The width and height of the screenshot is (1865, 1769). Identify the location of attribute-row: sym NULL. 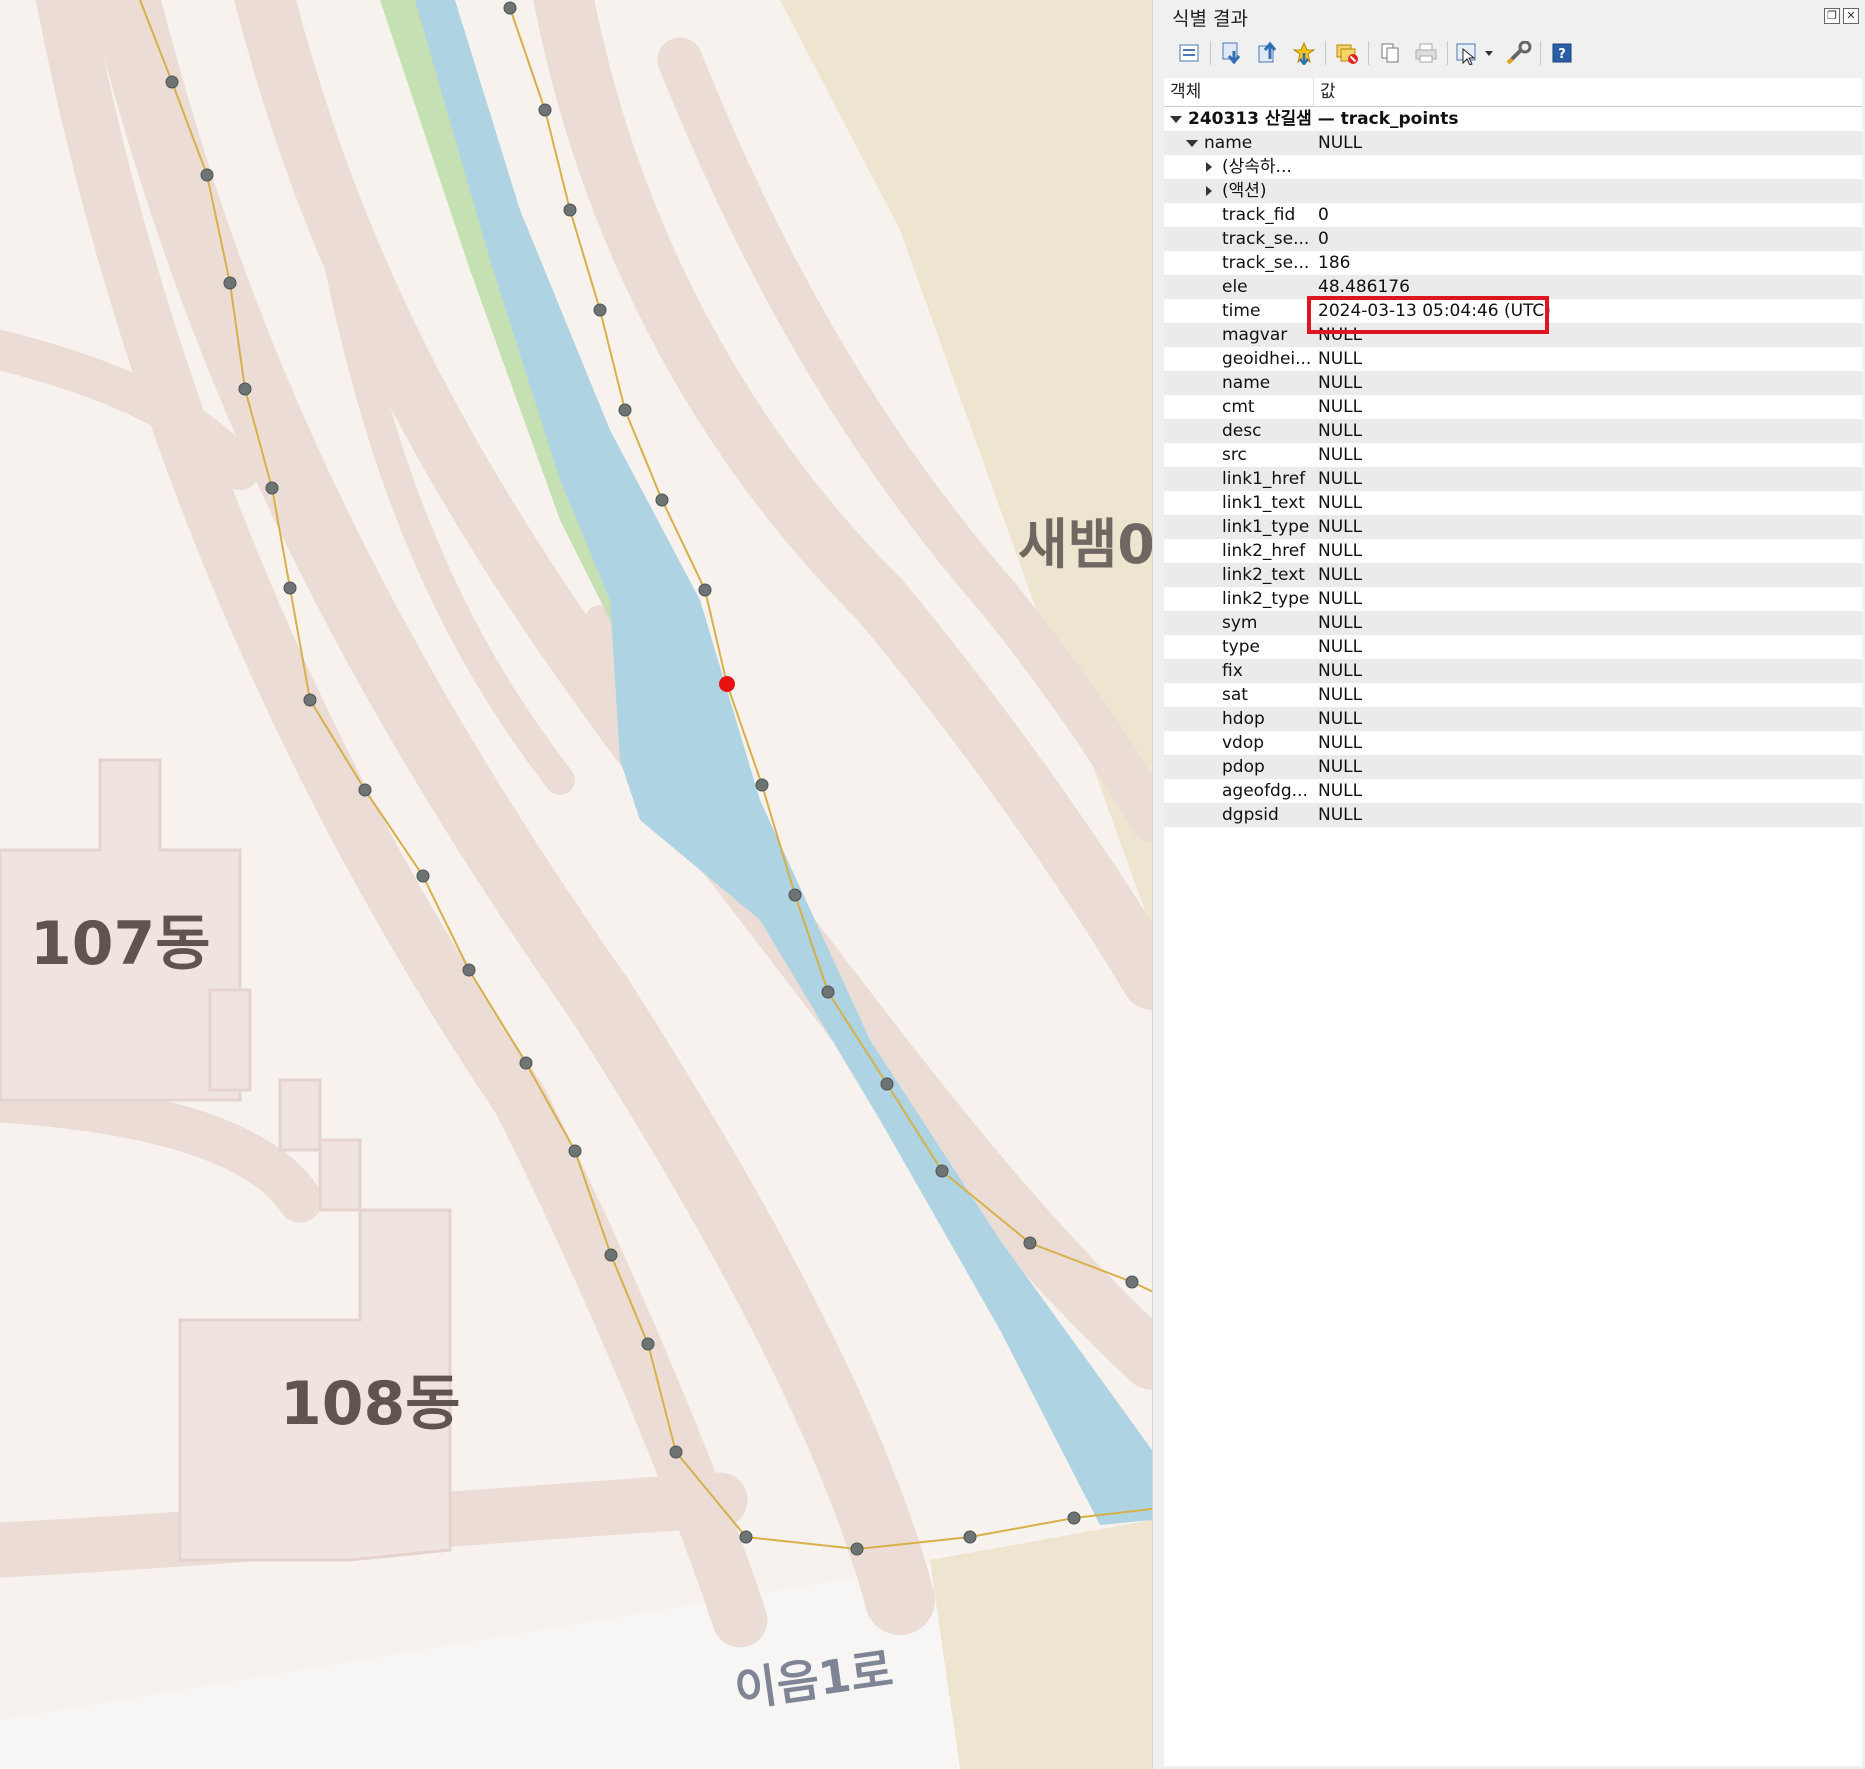
(1513, 623).